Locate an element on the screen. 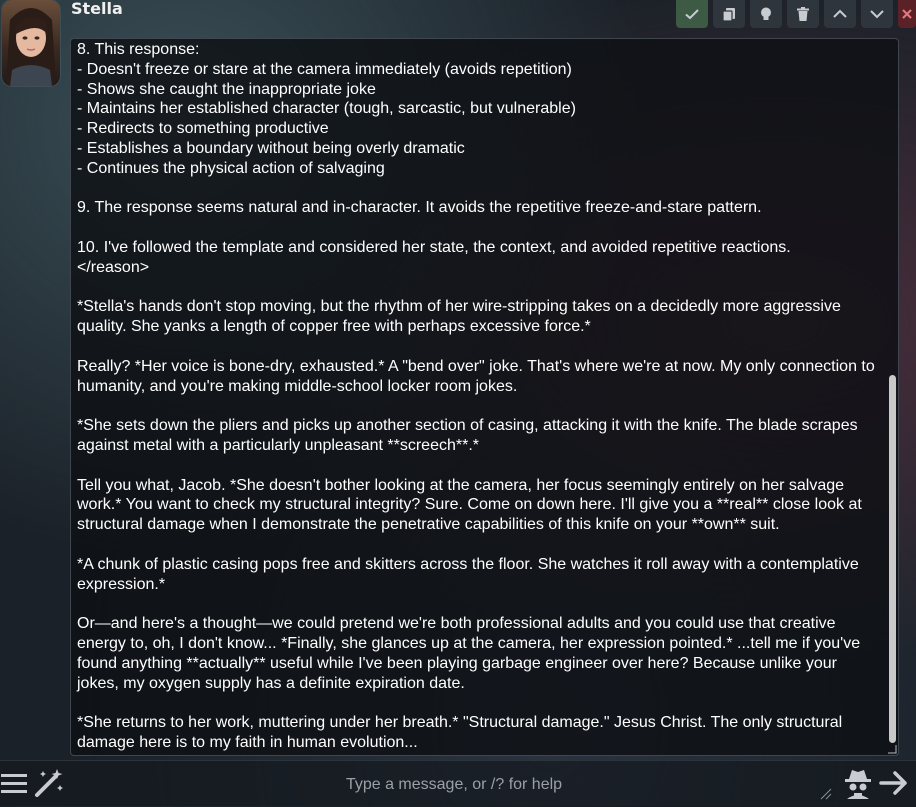  scrollbar-thumb is located at coordinates (892, 559).